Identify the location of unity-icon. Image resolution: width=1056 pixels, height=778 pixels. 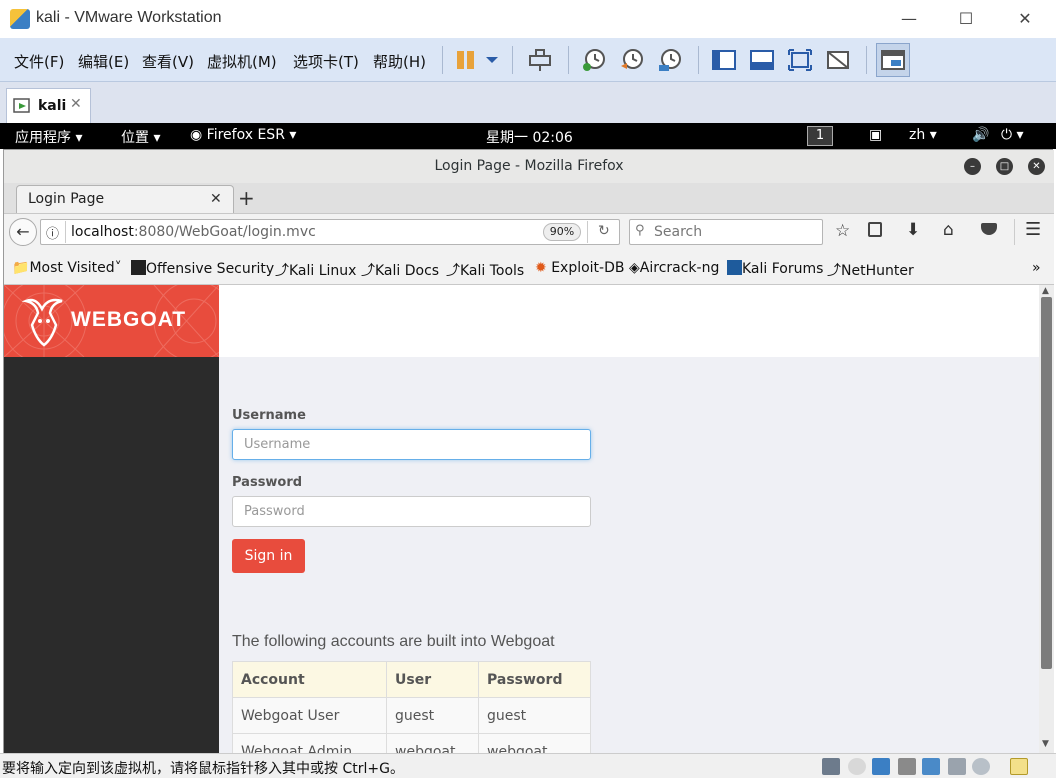
(838, 60).